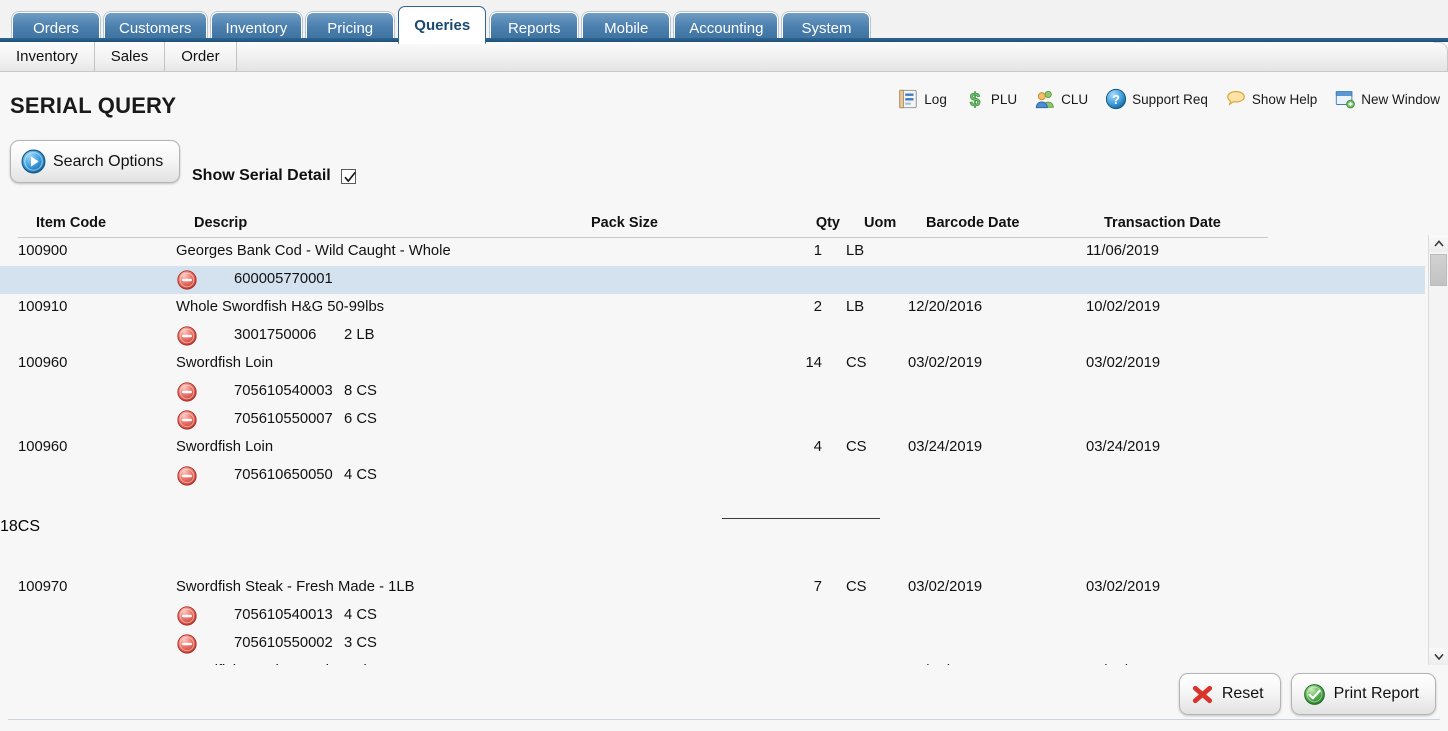 Image resolution: width=1448 pixels, height=731 pixels. What do you see at coordinates (724, 719) in the screenshot?
I see `footer-divider` at bounding box center [724, 719].